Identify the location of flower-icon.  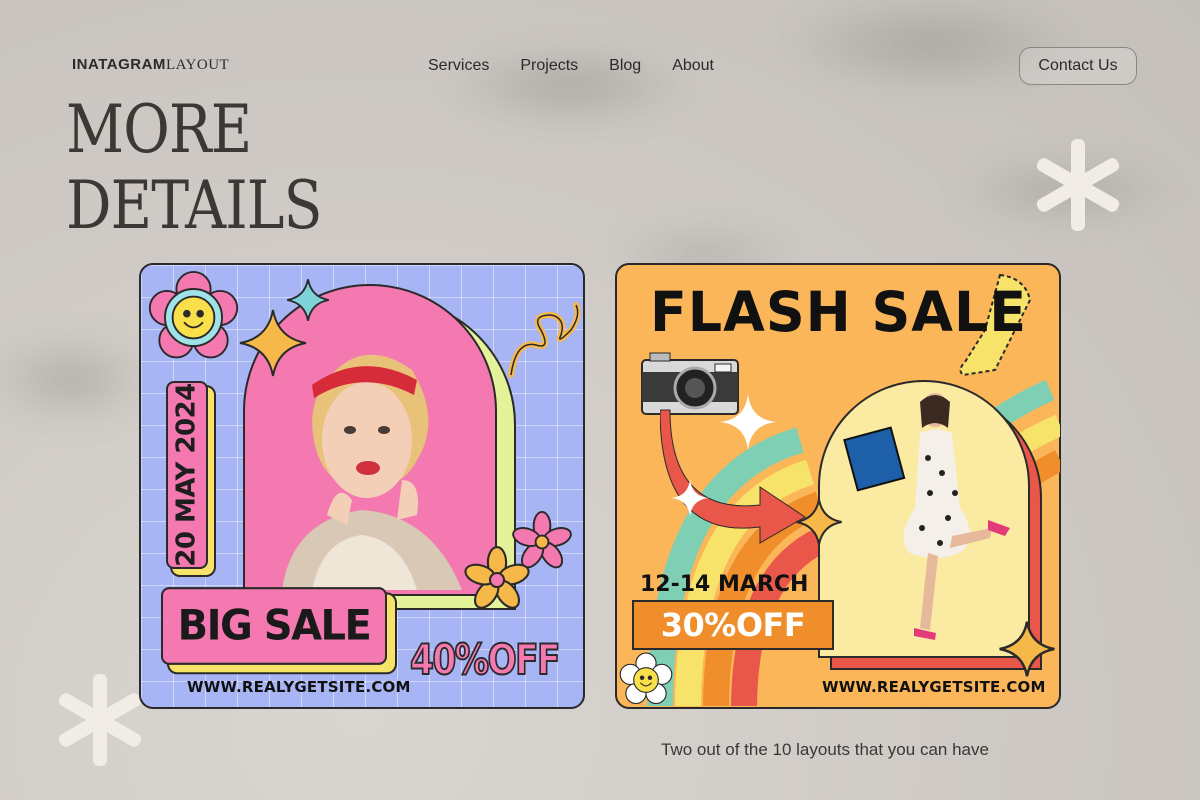
(497, 577).